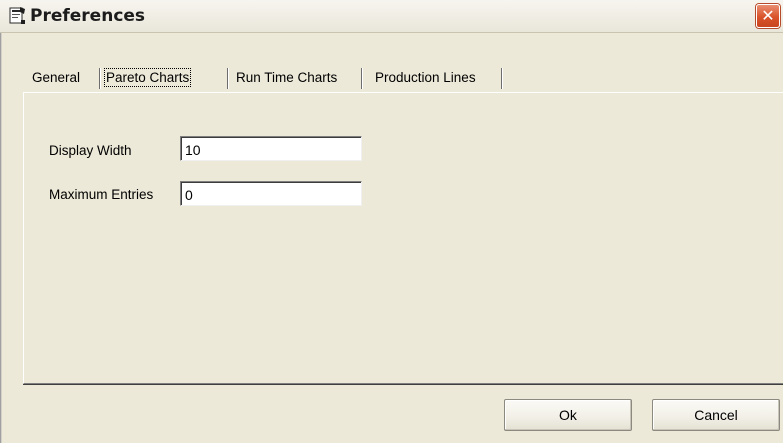  I want to click on panel-divider, so click(403, 384).